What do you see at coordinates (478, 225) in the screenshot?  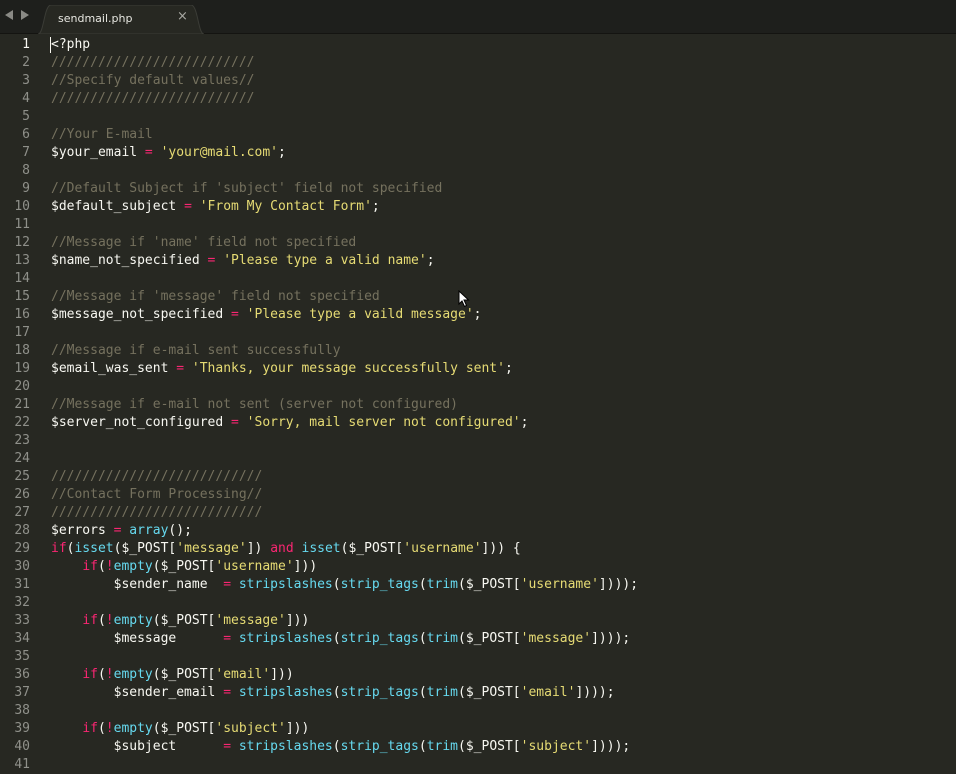 I see `code-line: 11` at bounding box center [478, 225].